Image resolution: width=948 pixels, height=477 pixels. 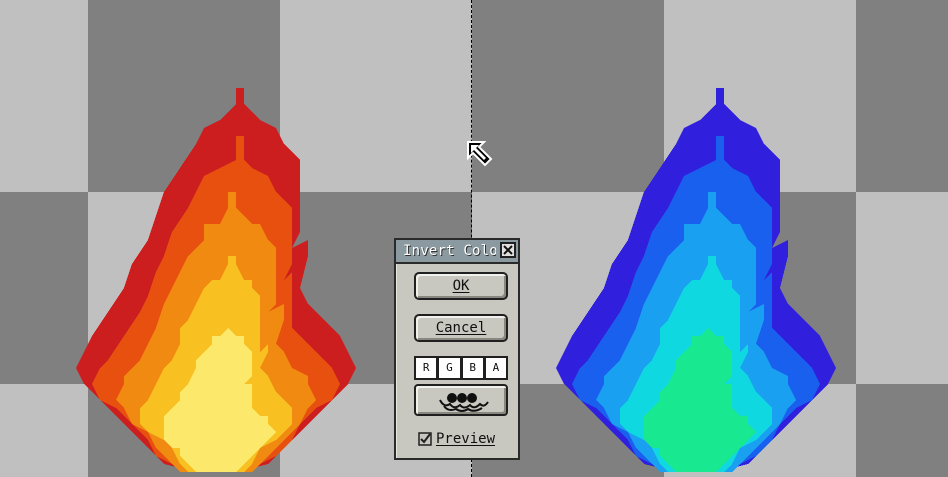 I want to click on channel-r-toggle: R, so click(x=426, y=368).